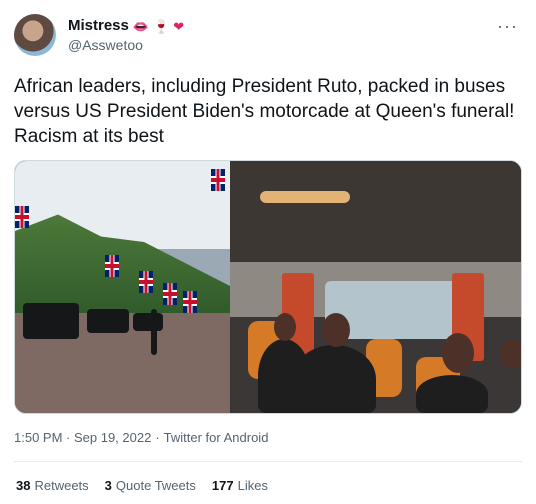 Image resolution: width=536 pixels, height=504 pixels. I want to click on ceiling-light, so click(305, 197).